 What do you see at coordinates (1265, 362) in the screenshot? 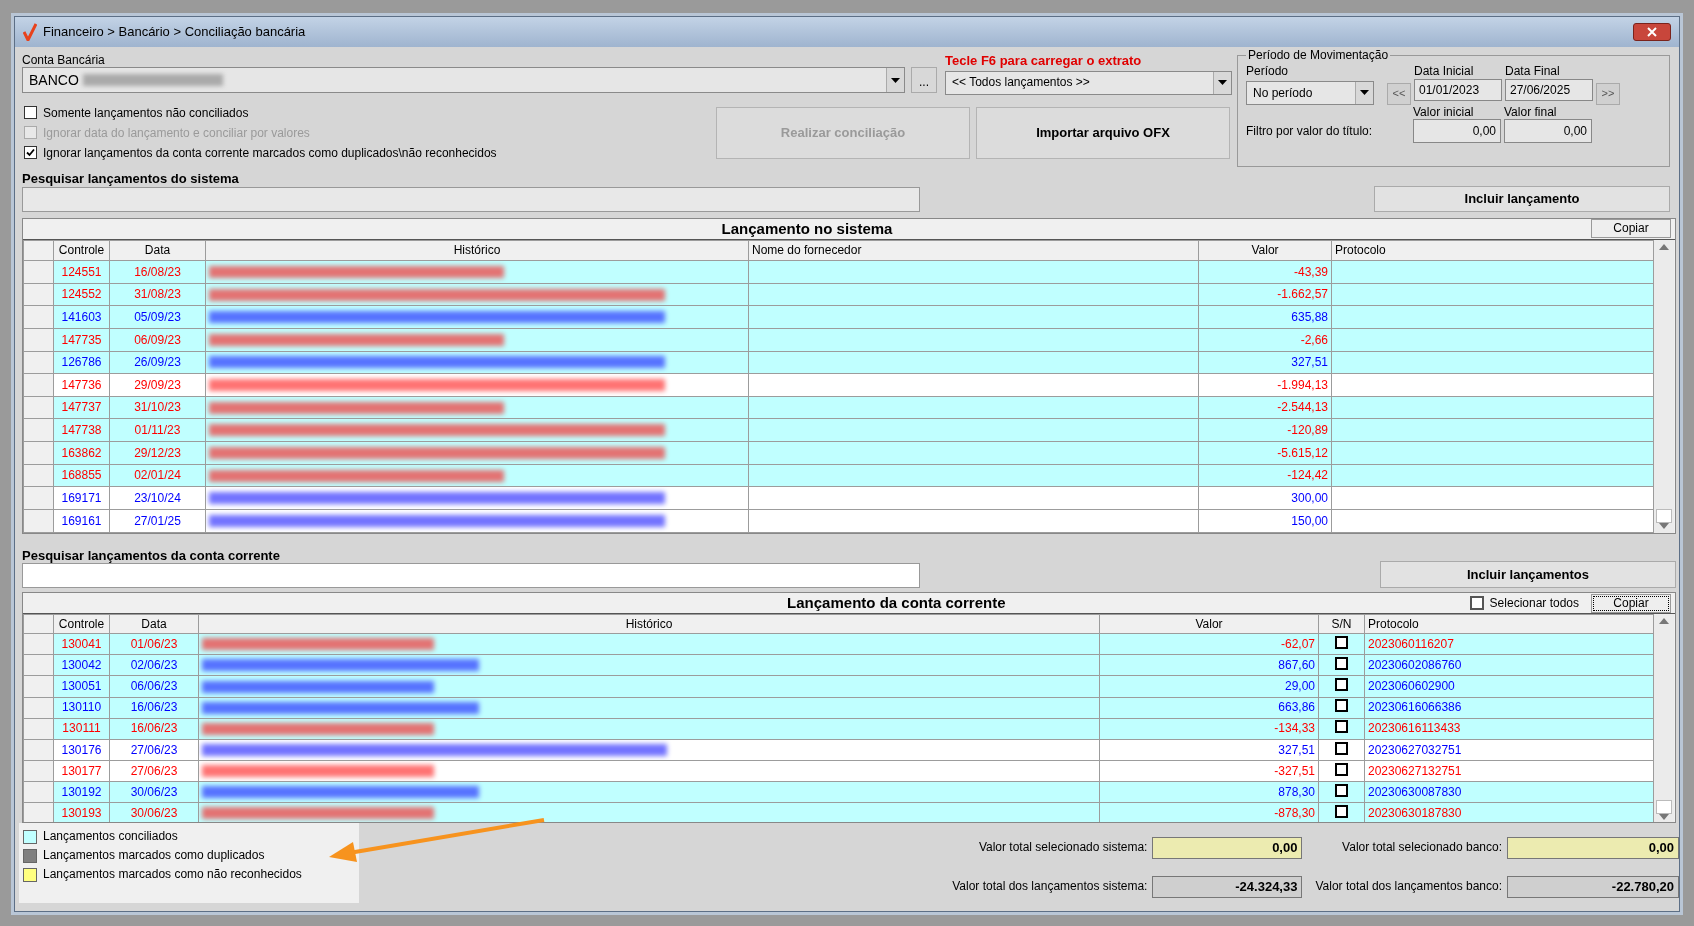
I see `table-cell: 327,51` at bounding box center [1265, 362].